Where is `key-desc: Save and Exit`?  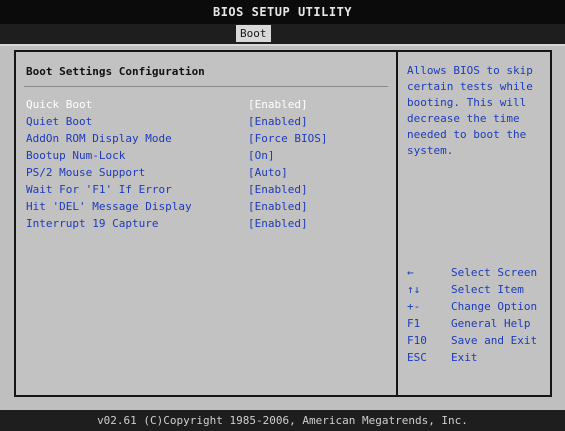
key-desc: Save and Exit is located at coordinates (494, 340).